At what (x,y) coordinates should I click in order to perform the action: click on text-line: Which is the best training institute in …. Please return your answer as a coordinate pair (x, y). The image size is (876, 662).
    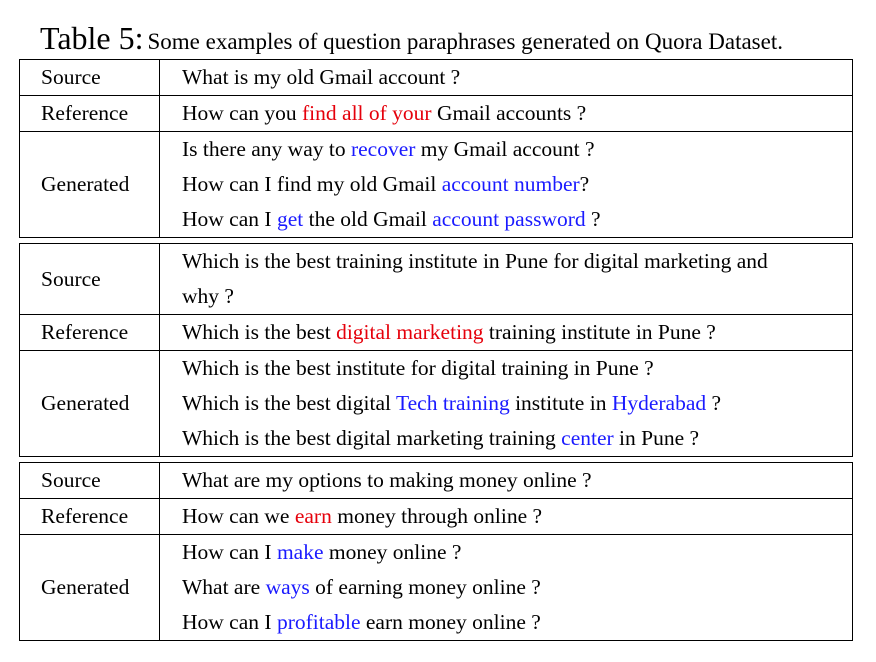
    Looking at the image, I should click on (506, 261).